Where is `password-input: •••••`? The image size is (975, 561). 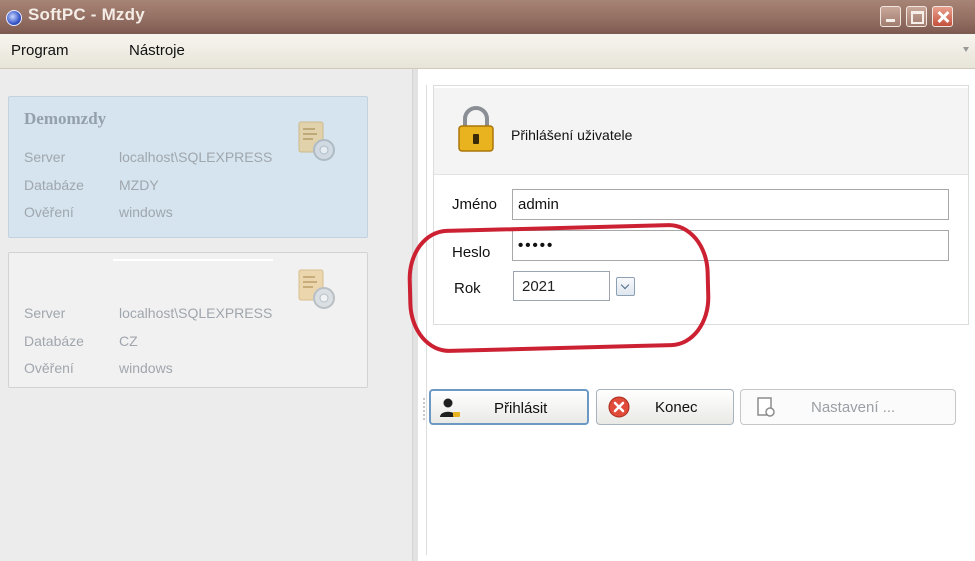
password-input: ••••• is located at coordinates (730, 245).